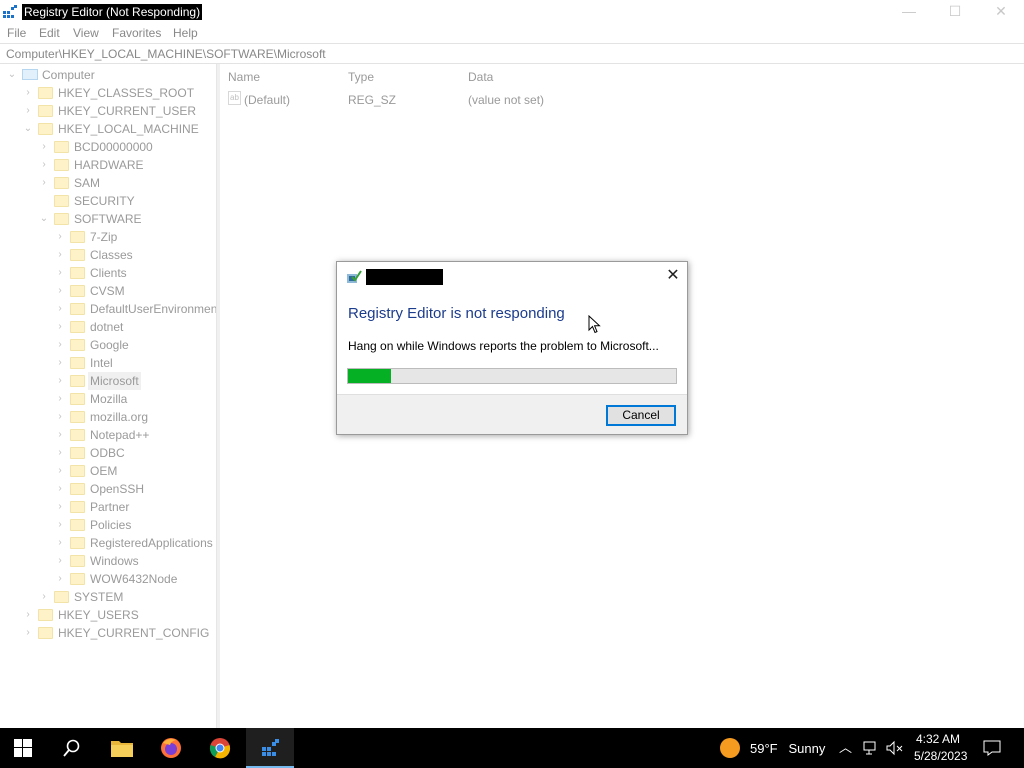 The height and width of the screenshot is (768, 1024). What do you see at coordinates (86, 33) in the screenshot?
I see `menu-view: View` at bounding box center [86, 33].